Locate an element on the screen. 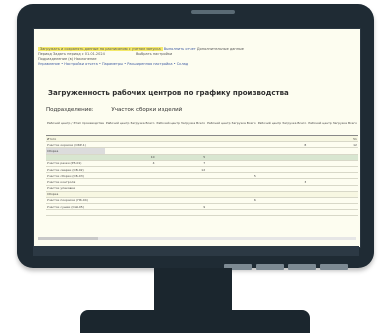 Image resolution: width=392 pixels, height=333 pixels. row-label is located at coordinates (75, 213).